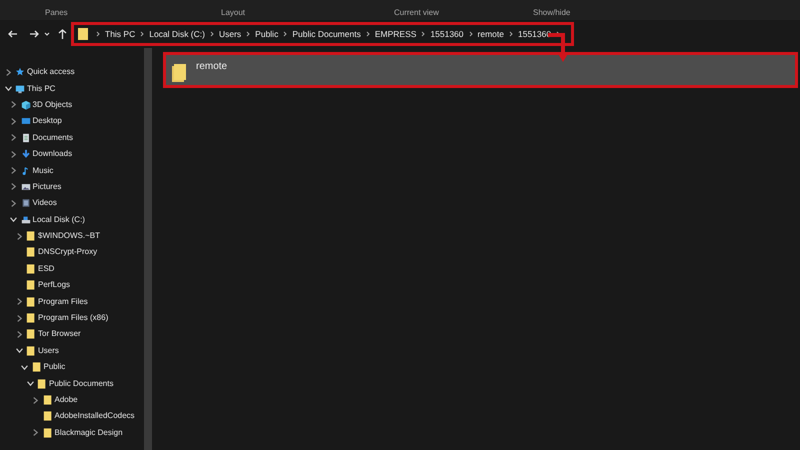  I want to click on tree-item: ESD, so click(46, 268).